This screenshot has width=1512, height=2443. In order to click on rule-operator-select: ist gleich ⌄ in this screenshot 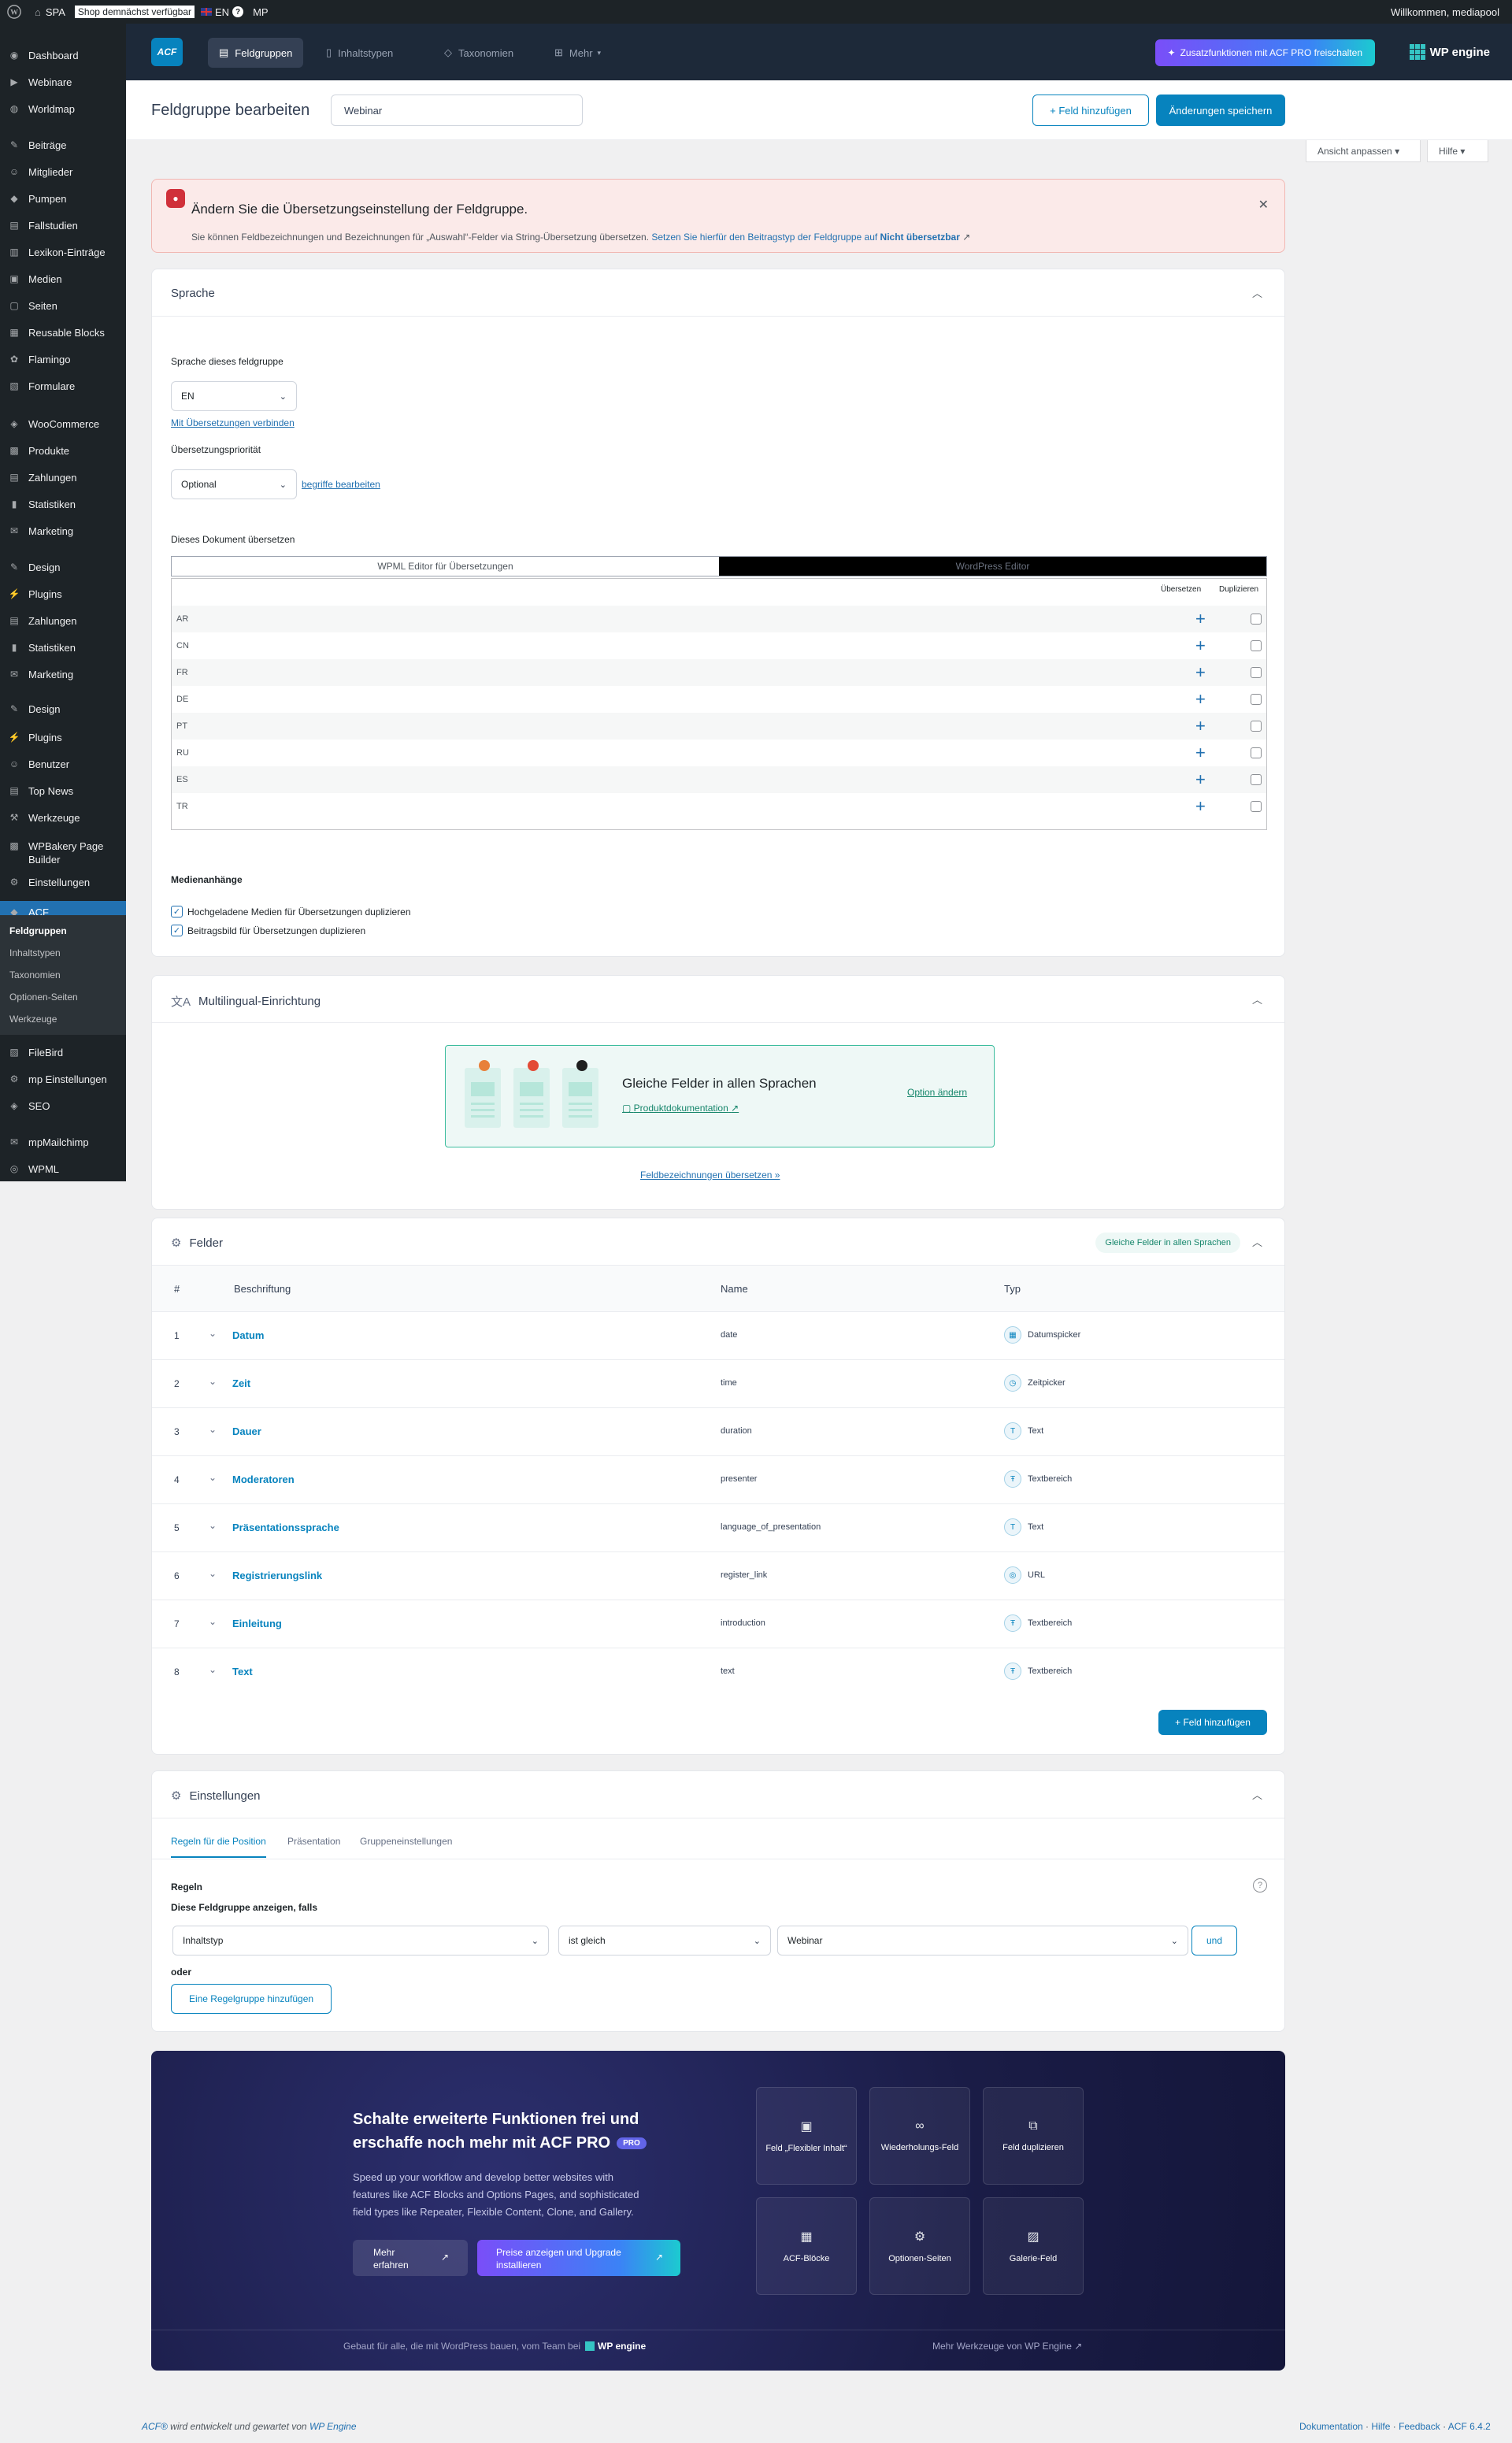, I will do `click(664, 1941)`.